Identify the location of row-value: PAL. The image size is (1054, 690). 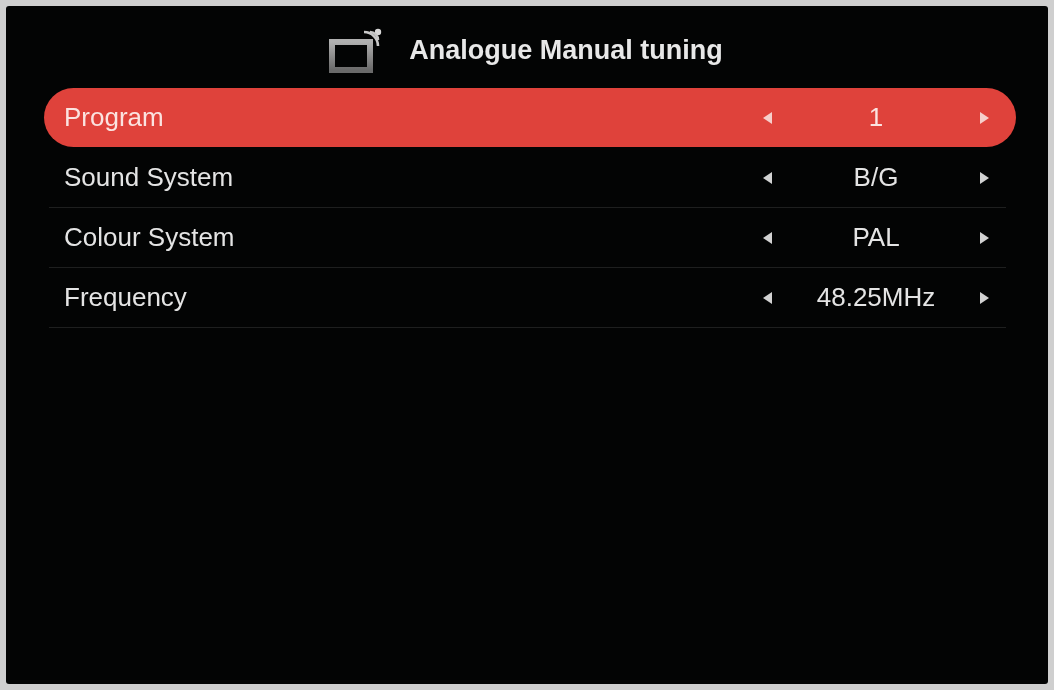
(876, 237).